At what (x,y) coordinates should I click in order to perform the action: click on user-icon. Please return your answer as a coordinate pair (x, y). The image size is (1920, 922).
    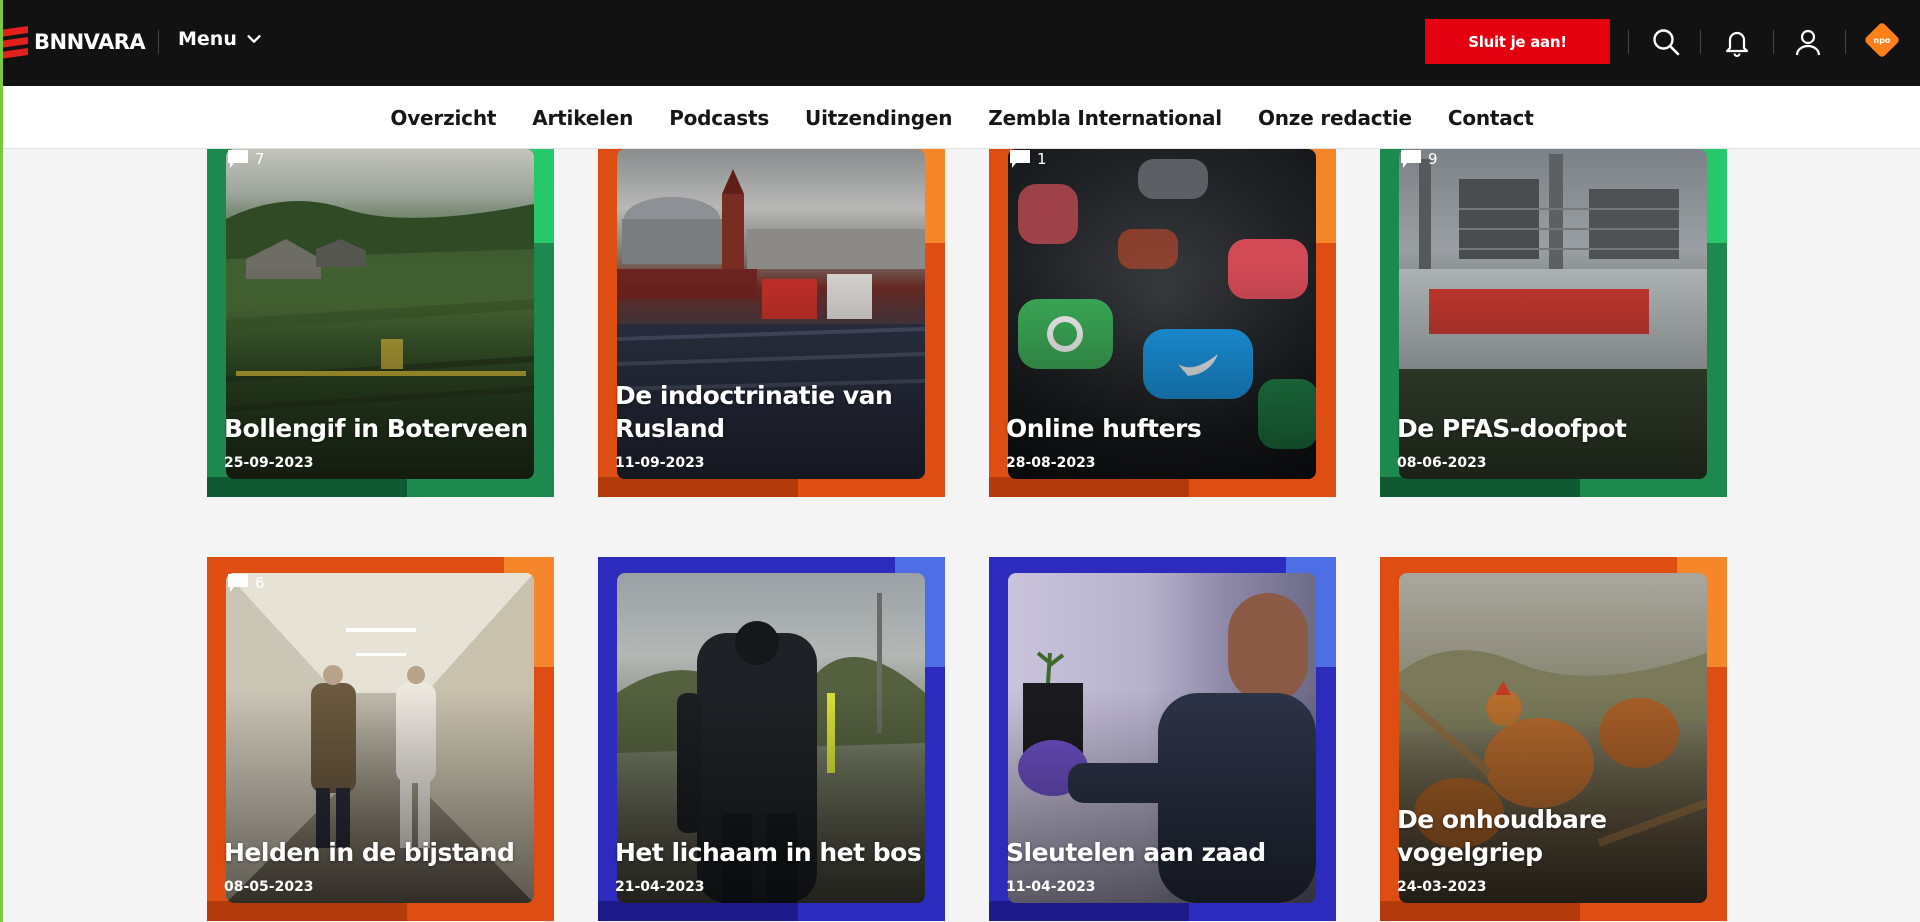
    Looking at the image, I should click on (1808, 42).